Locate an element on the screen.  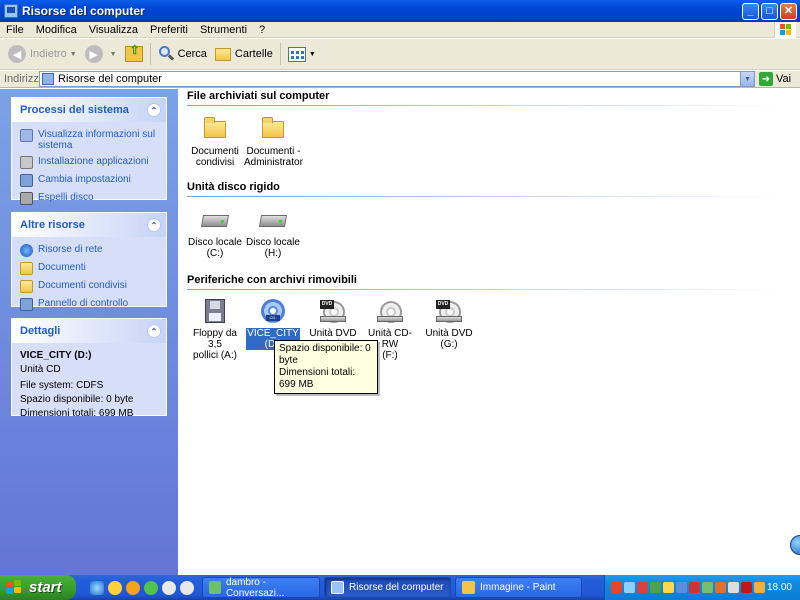
forward-arrow-icon: ▶ is located at coordinates (93, 54).